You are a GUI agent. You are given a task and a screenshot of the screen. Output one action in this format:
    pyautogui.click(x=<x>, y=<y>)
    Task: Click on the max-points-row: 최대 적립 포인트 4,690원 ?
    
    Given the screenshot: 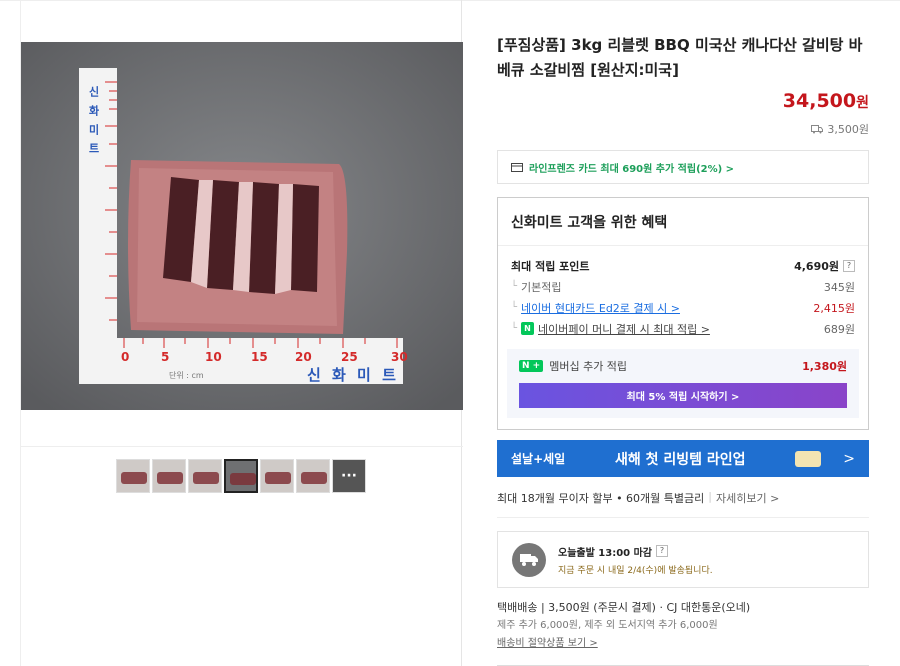 What is the action you would take?
    pyautogui.click(x=683, y=266)
    